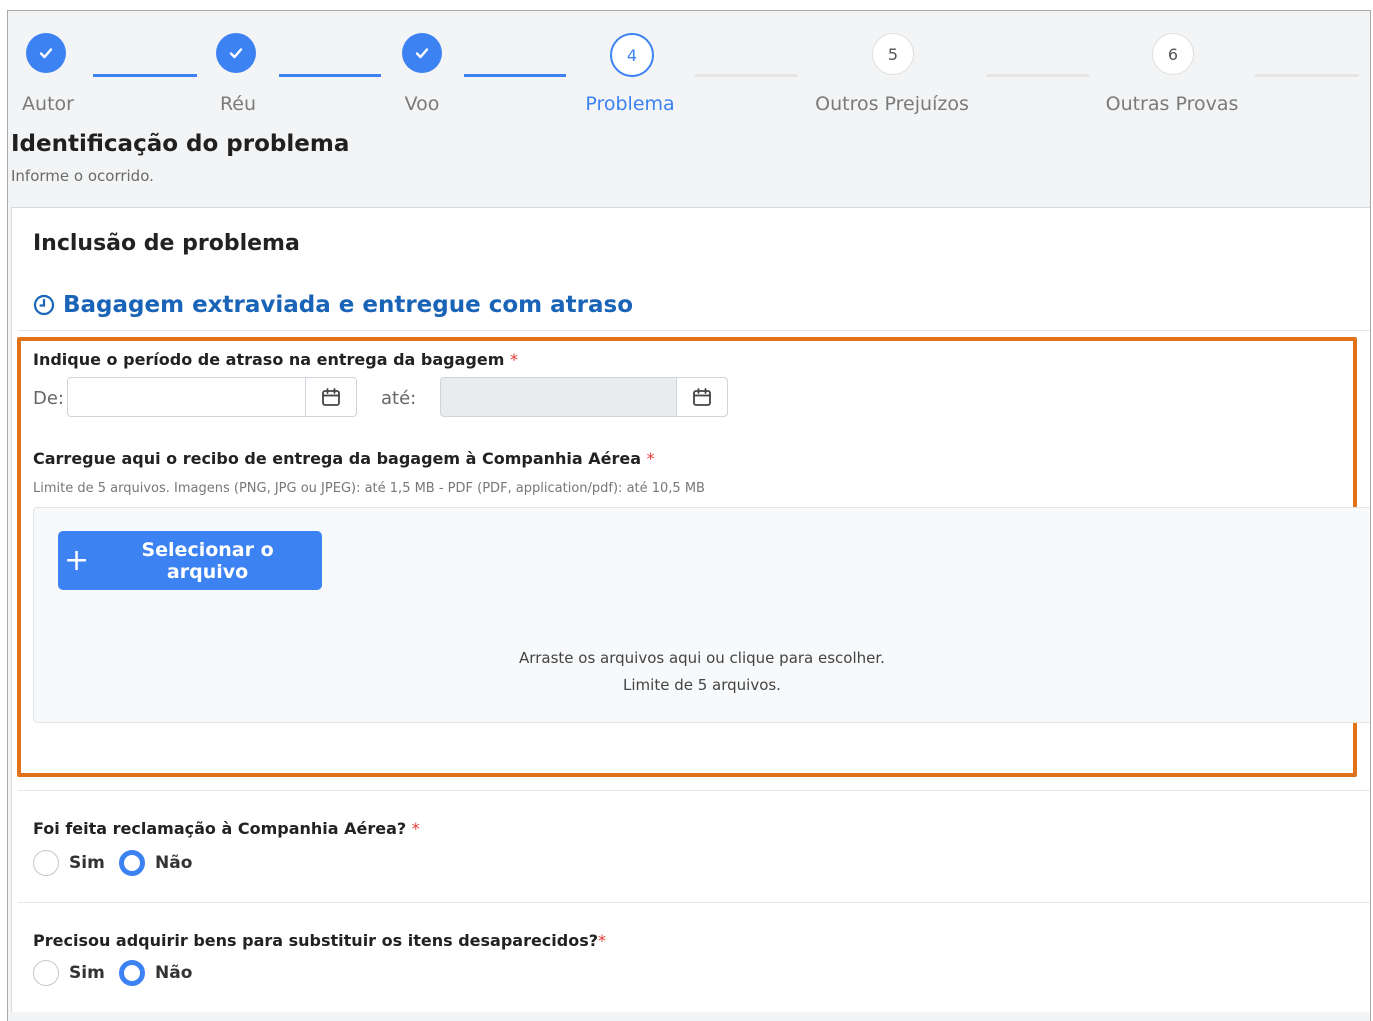 The image size is (1373, 1021). Describe the element at coordinates (155, 863) in the screenshot. I see `complaint-no-option: Não` at that location.